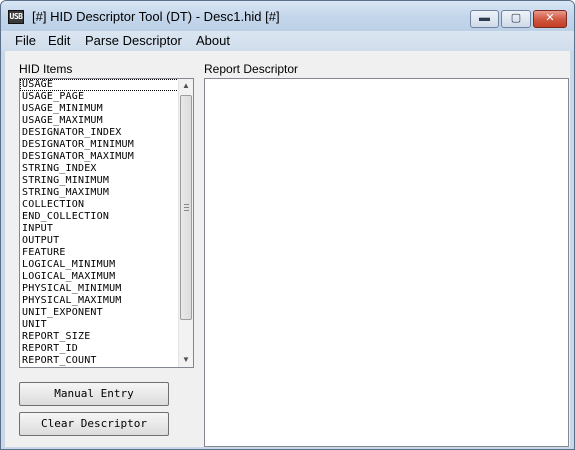 The width and height of the screenshot is (575, 450). I want to click on menu-about: About, so click(213, 40).